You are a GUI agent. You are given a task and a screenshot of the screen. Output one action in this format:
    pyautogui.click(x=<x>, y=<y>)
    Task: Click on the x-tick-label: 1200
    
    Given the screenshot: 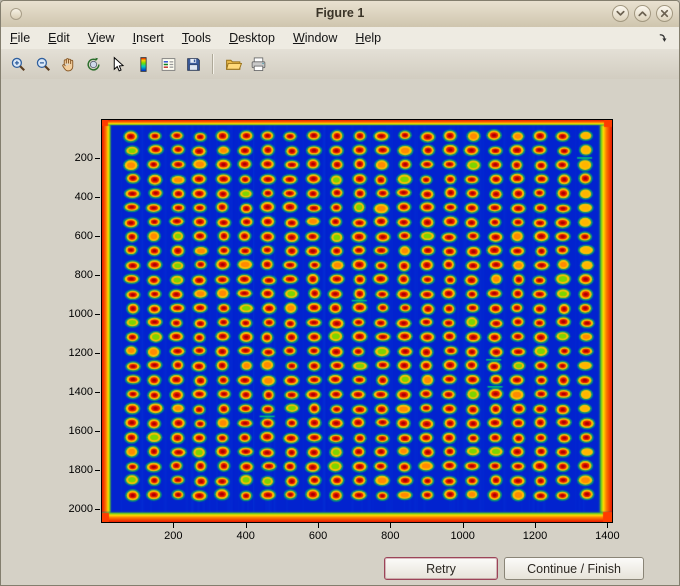 What is the action you would take?
    pyautogui.click(x=535, y=536)
    